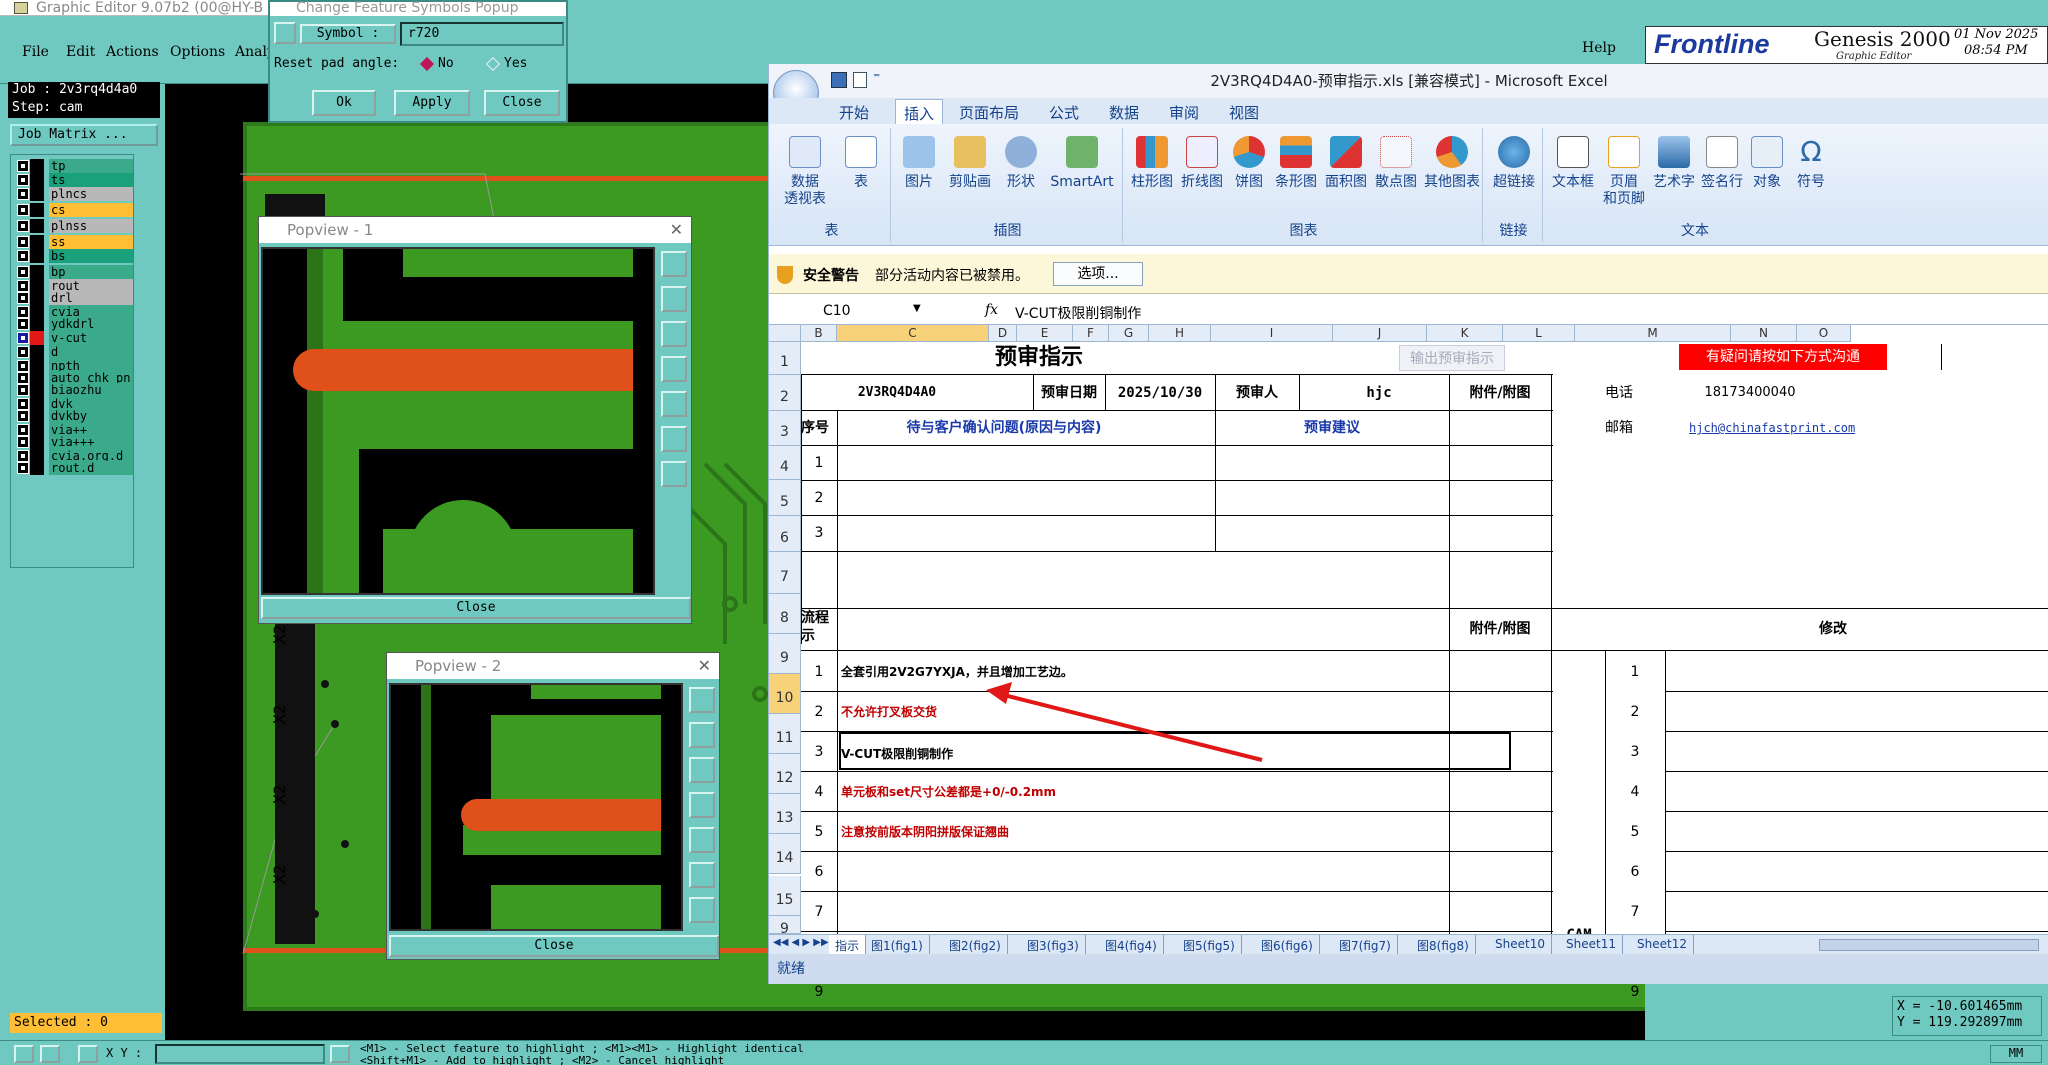 The image size is (2048, 1065). Describe the element at coordinates (1635, 832) in the screenshot. I see `cam-item-number: 5` at that location.